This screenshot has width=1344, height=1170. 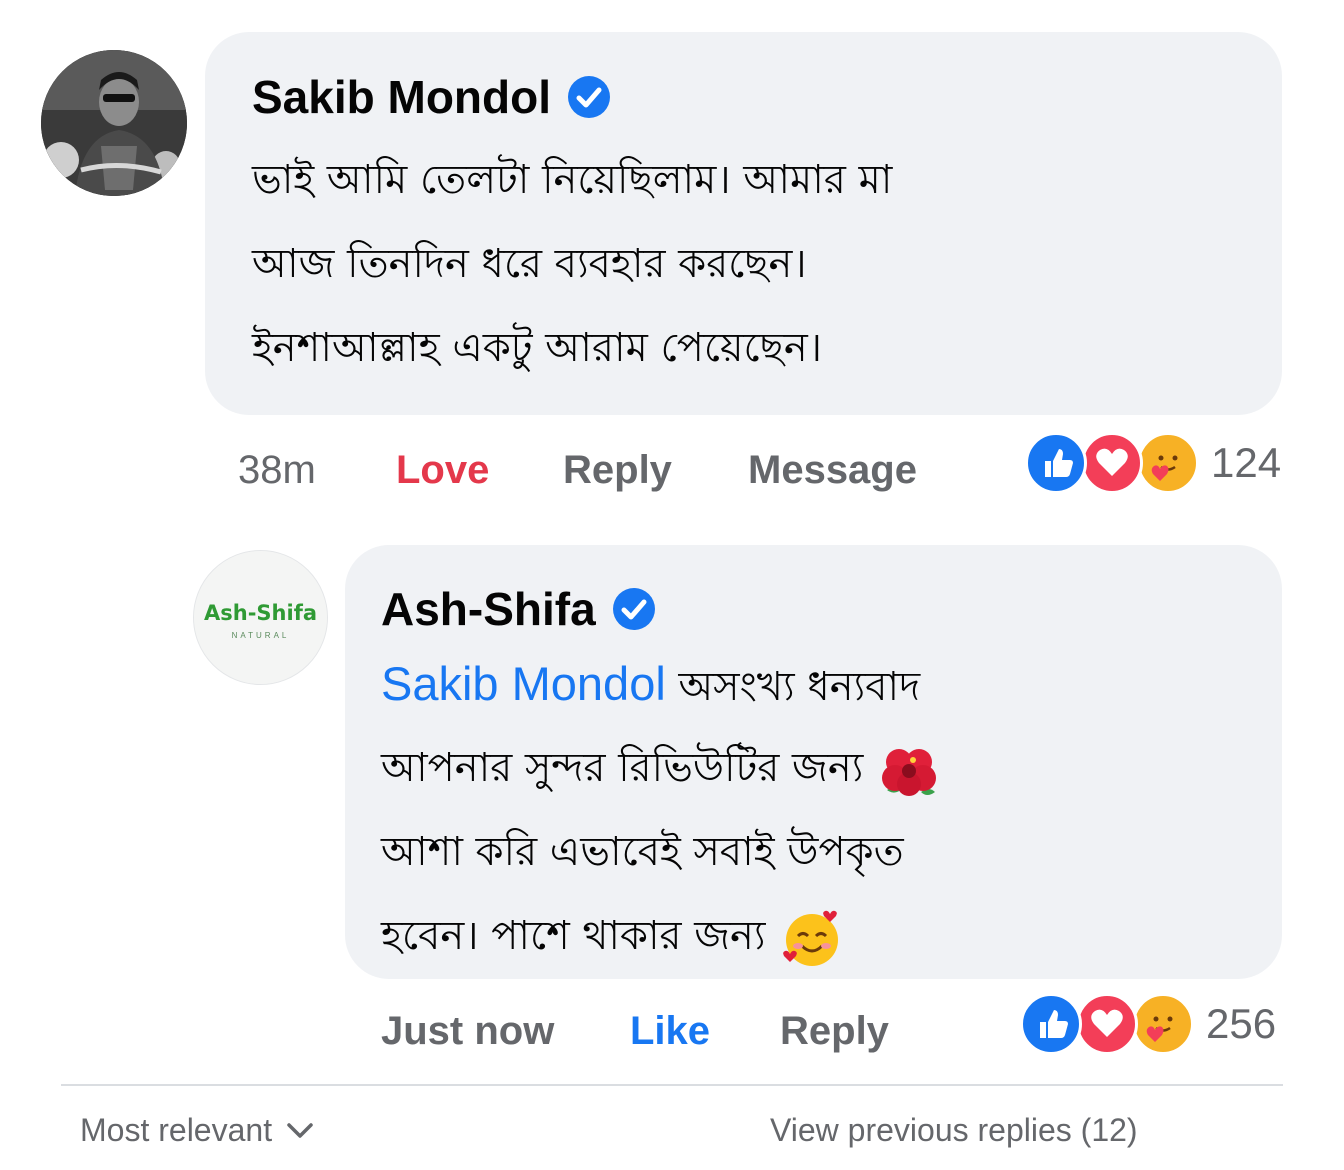 I want to click on comment-line-2: আজ তিনদিন ধরে ব্যবহার করছেন।, so click(x=529, y=264).